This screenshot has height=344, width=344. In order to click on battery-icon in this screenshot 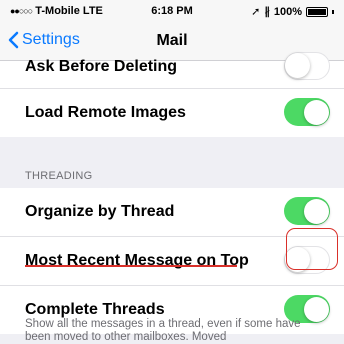, I will do `click(317, 11)`.